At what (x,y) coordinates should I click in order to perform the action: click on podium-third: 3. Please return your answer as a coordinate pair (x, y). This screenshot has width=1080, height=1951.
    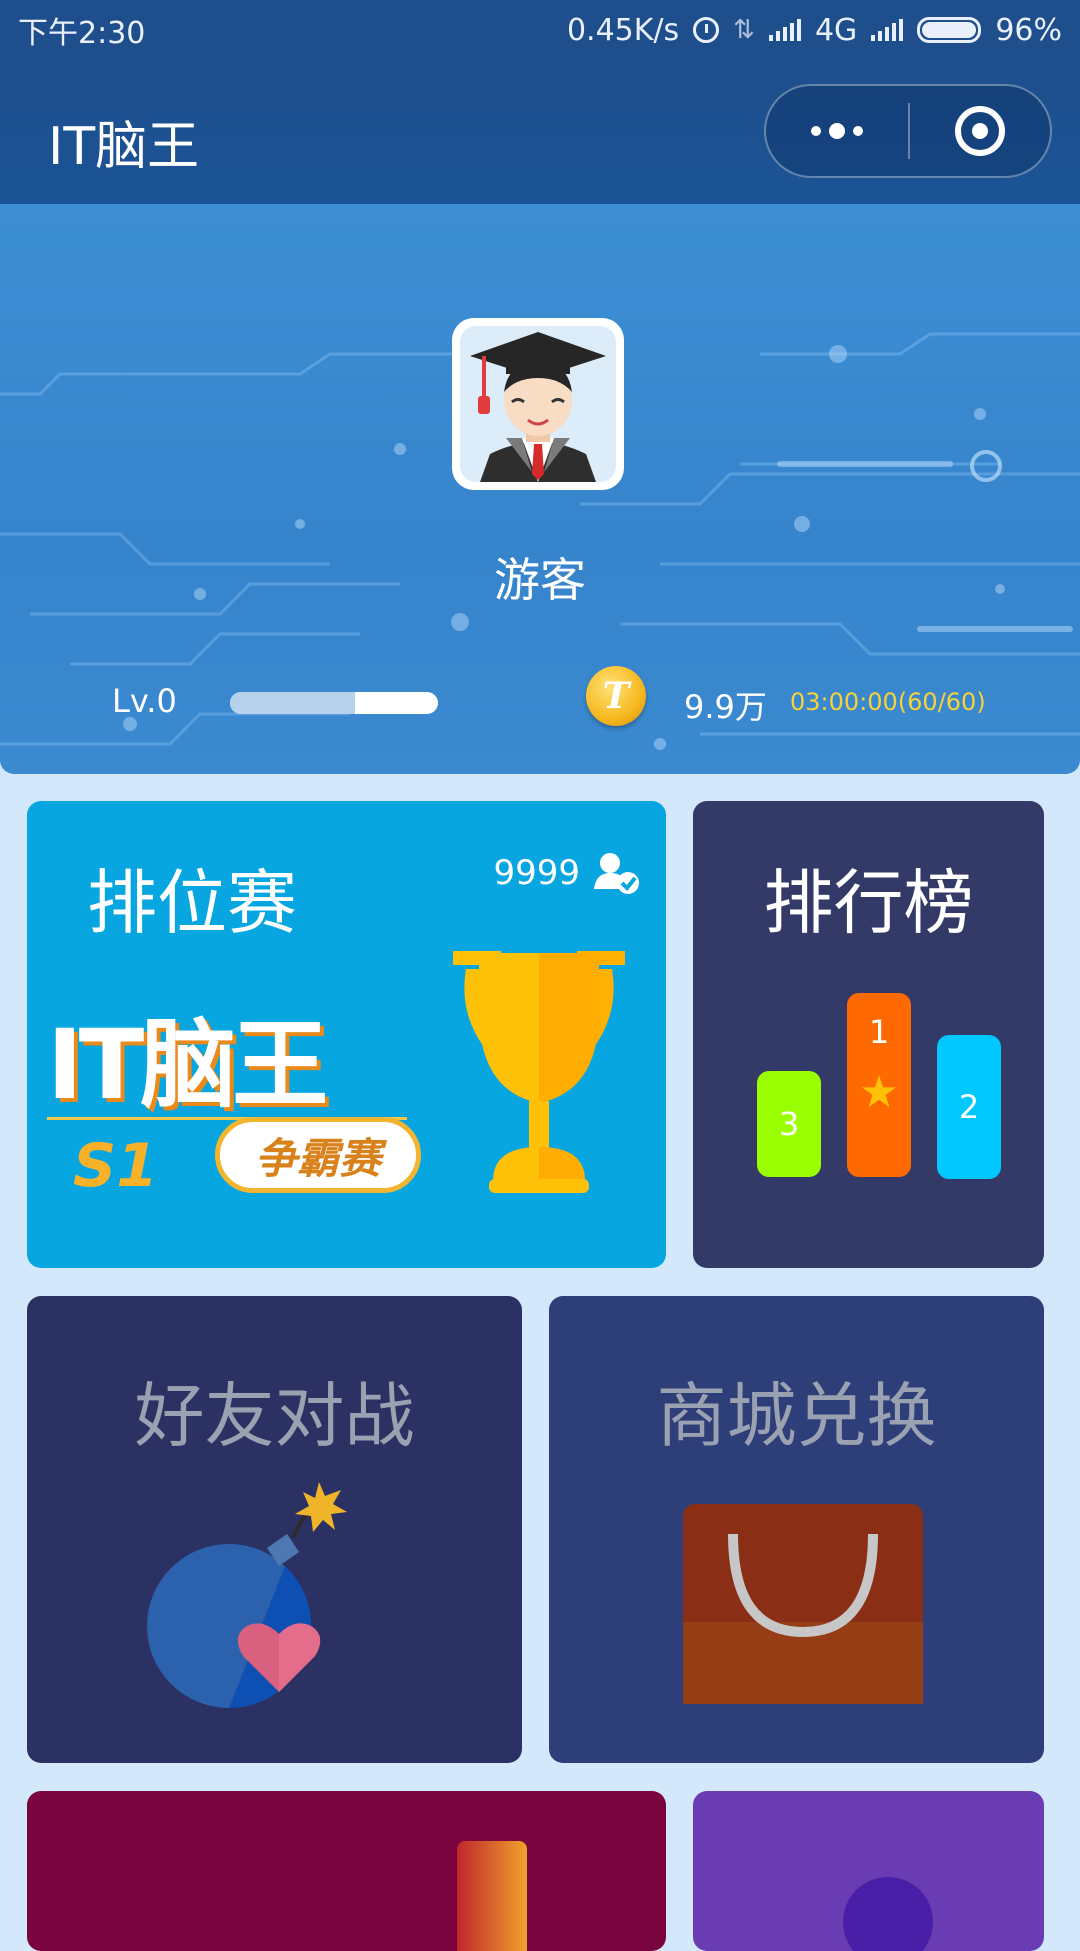
    Looking at the image, I should click on (789, 1124).